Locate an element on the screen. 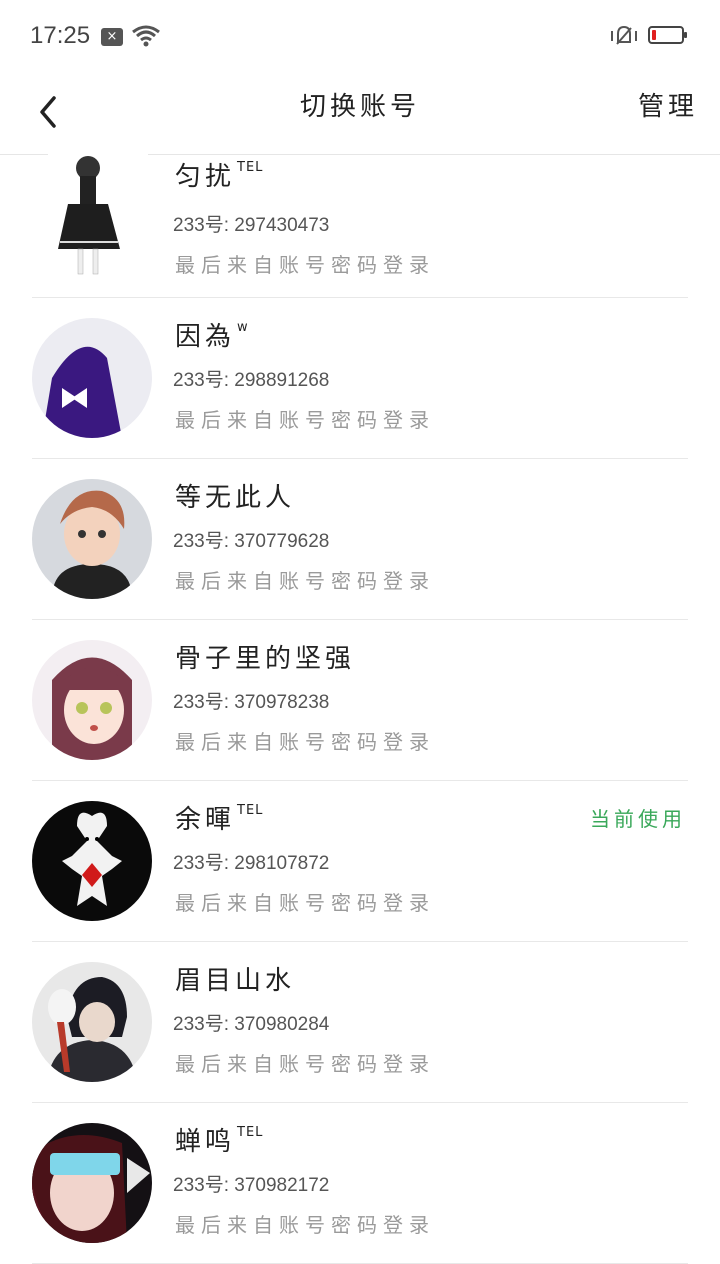  account-name-text: 余暉 is located at coordinates (205, 820).